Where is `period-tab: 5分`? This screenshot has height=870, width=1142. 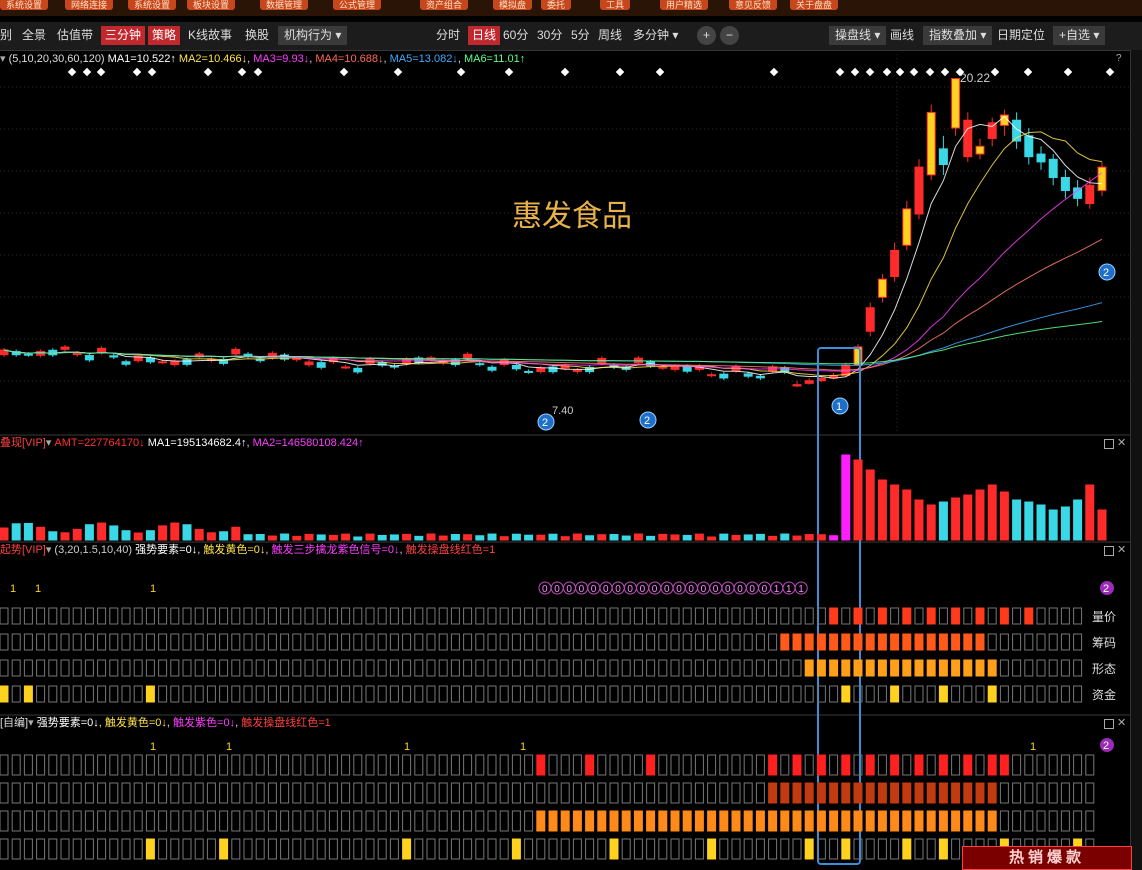 period-tab: 5分 is located at coordinates (580, 35).